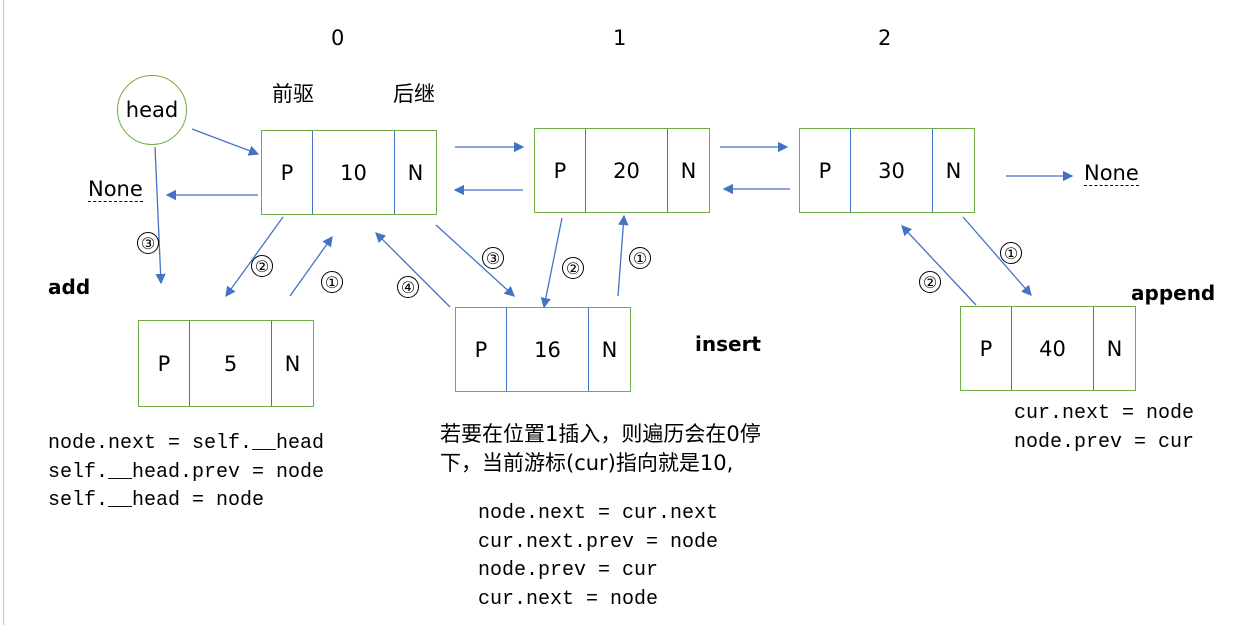  I want to click on add-label: add, so click(69, 287).